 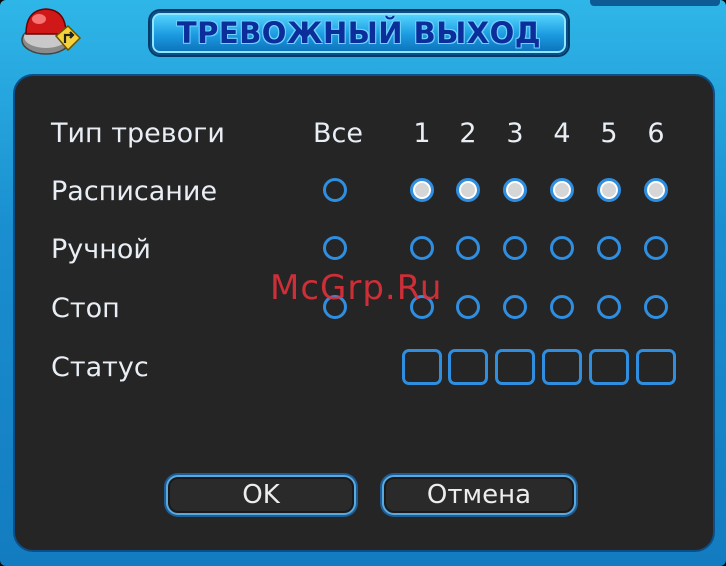 I want to click on alarm-siren-icon, so click(x=51, y=31).